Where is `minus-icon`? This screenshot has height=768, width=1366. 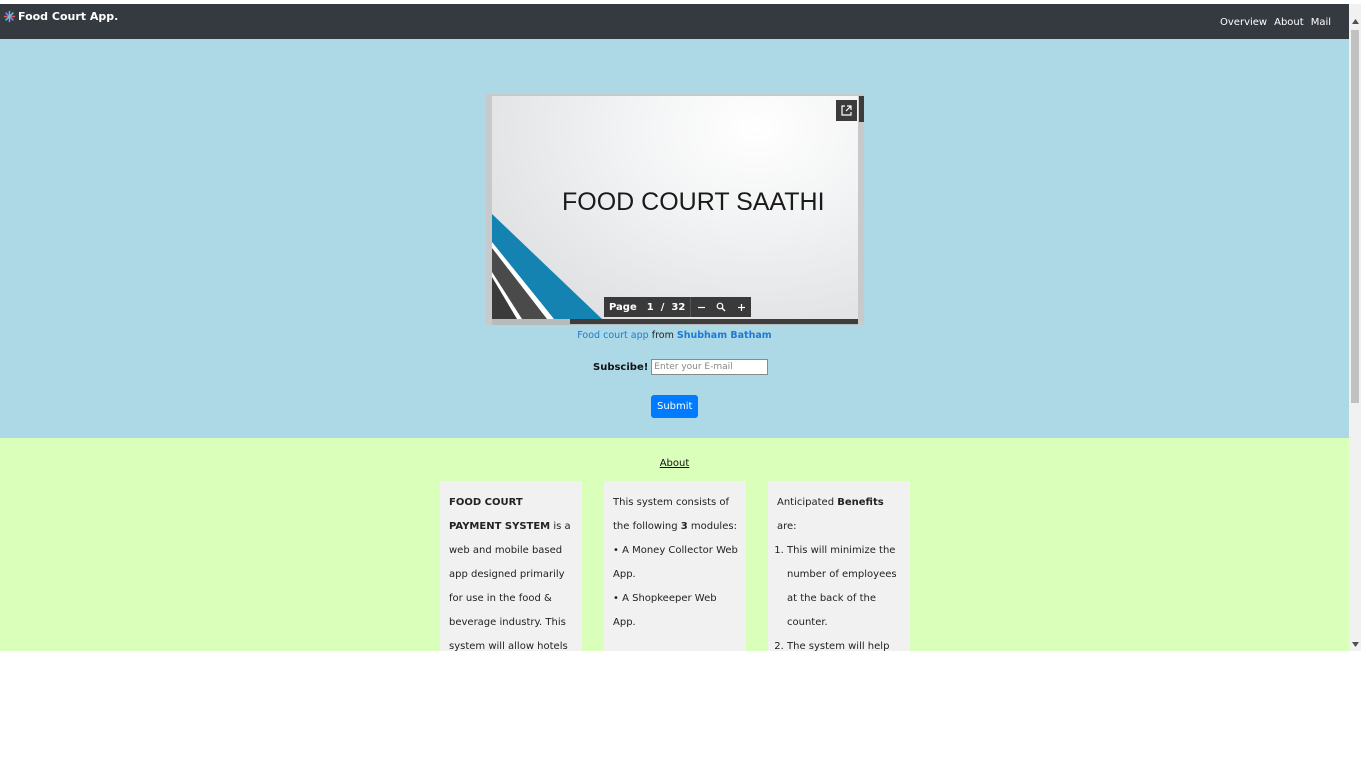
minus-icon is located at coordinates (701, 307).